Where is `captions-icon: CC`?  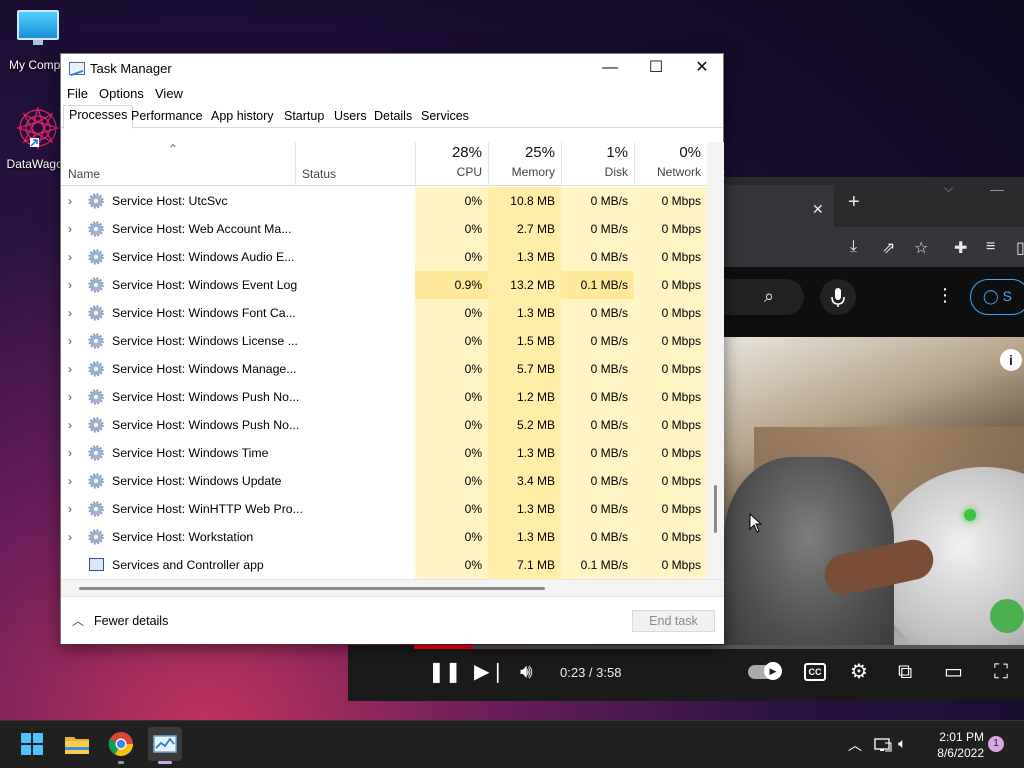 captions-icon: CC is located at coordinates (815, 672).